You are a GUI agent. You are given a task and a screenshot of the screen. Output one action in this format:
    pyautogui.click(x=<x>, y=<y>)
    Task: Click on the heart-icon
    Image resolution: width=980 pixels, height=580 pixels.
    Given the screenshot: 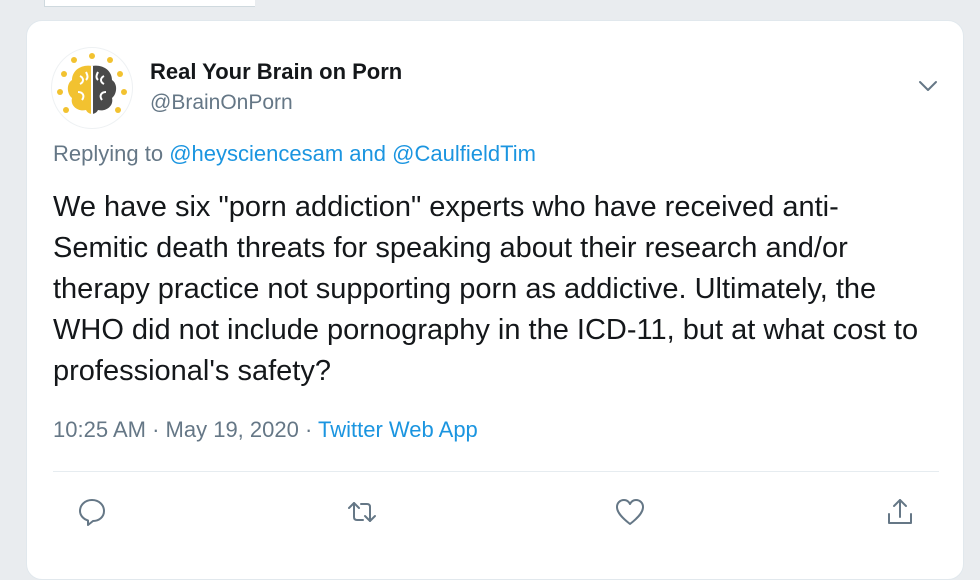 What is the action you would take?
    pyautogui.click(x=630, y=512)
    